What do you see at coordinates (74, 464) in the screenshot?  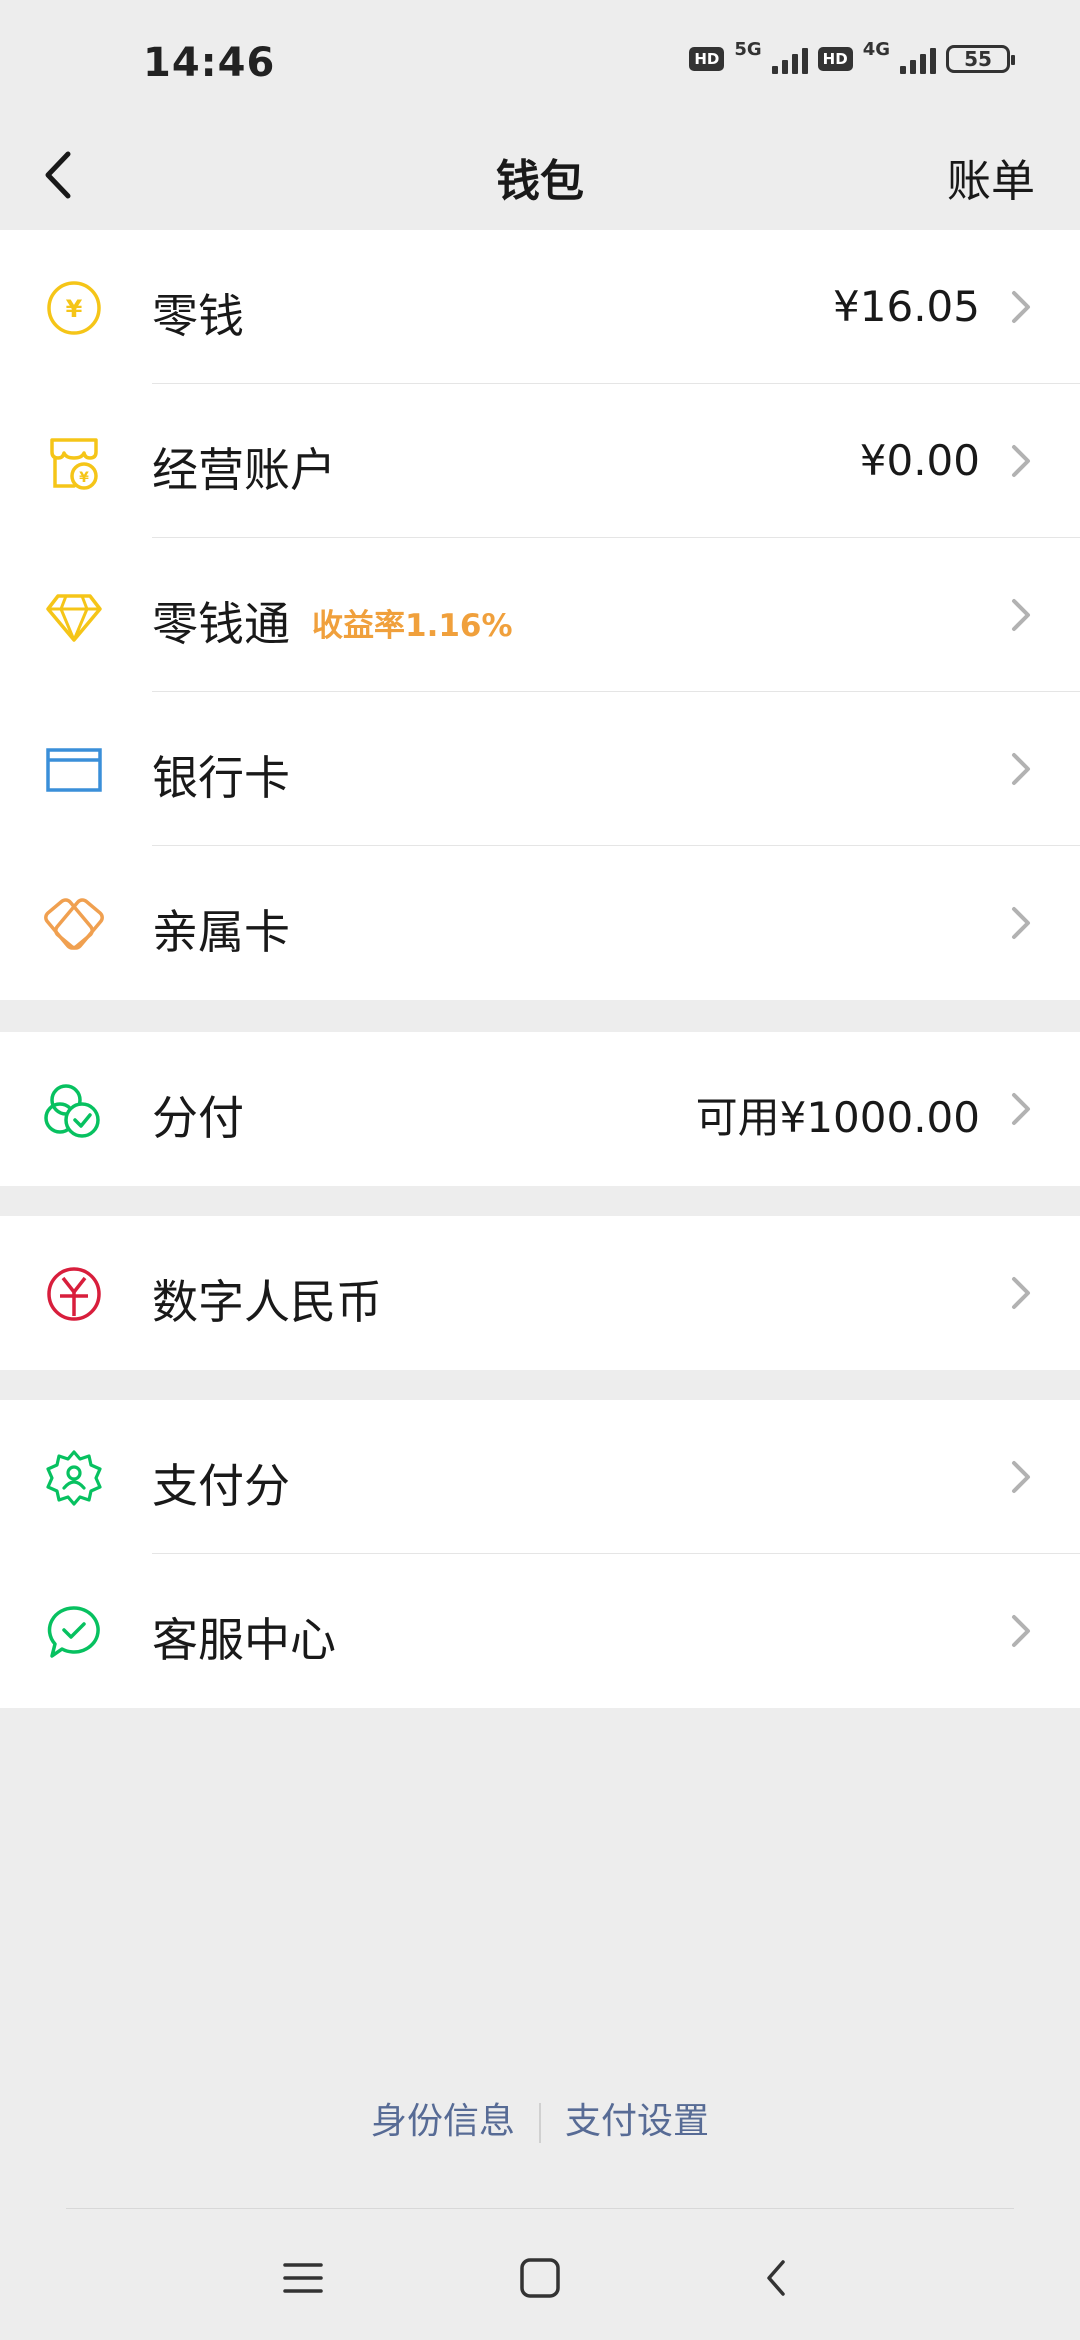 I see `shop-yen-icon: ¥` at bounding box center [74, 464].